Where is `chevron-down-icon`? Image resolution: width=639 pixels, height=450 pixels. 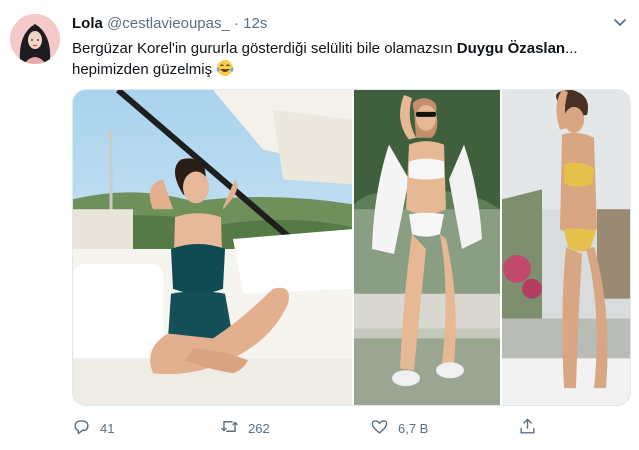 chevron-down-icon is located at coordinates (620, 22).